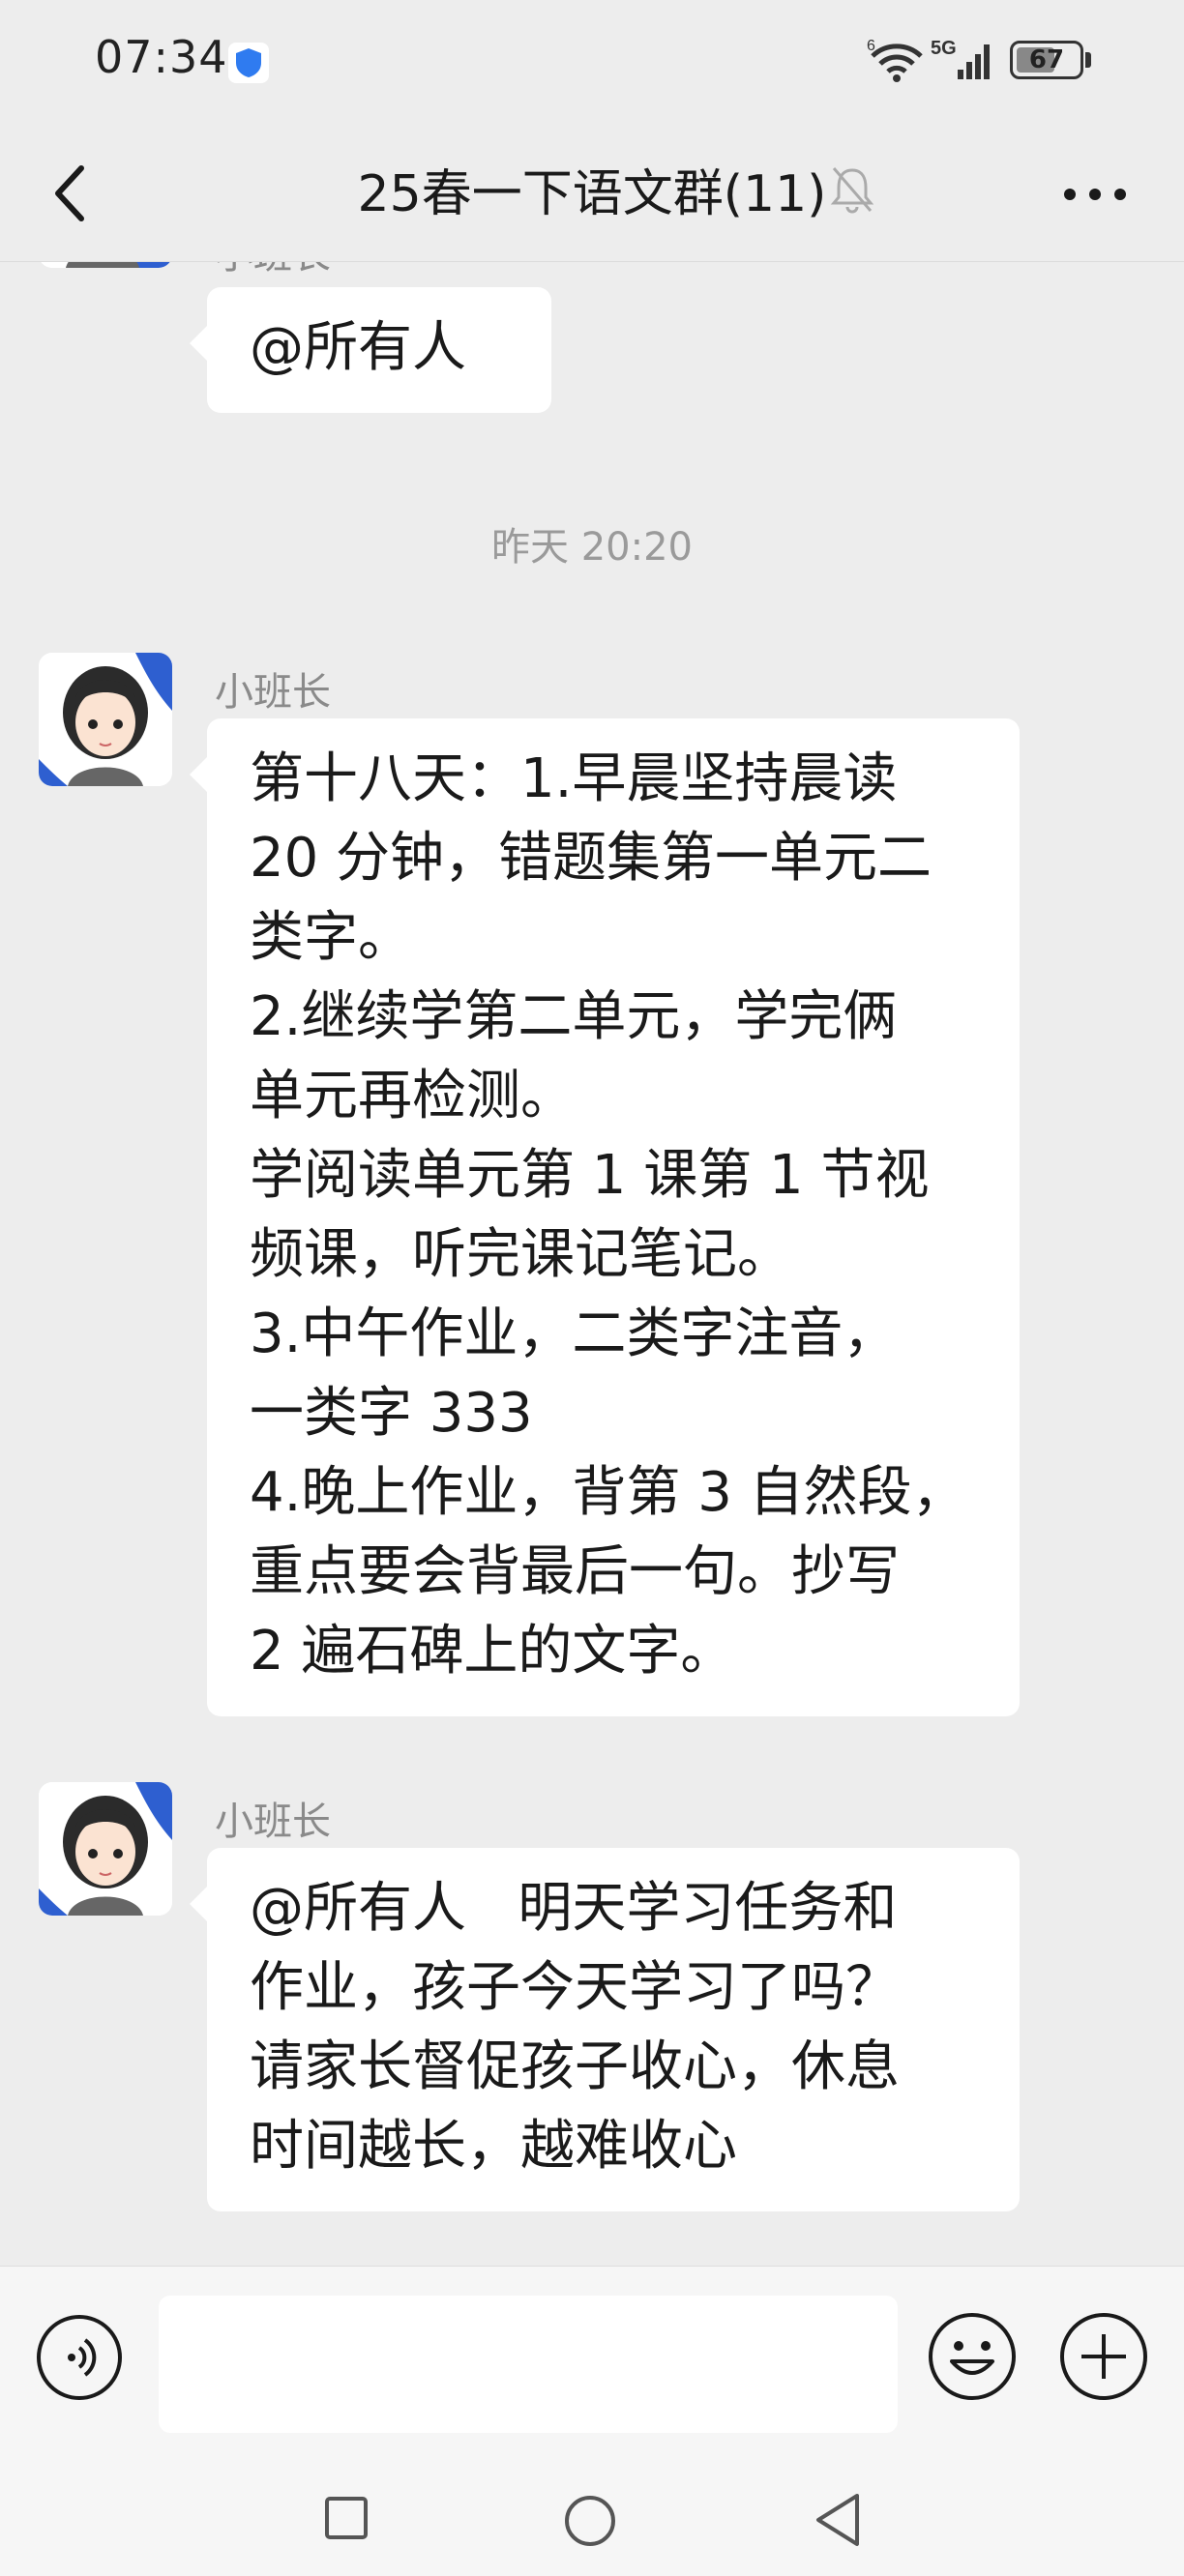 The image size is (1184, 2576). Describe the element at coordinates (575, 2066) in the screenshot. I see `message-line: 请家长督促孩子收心，休息` at that location.